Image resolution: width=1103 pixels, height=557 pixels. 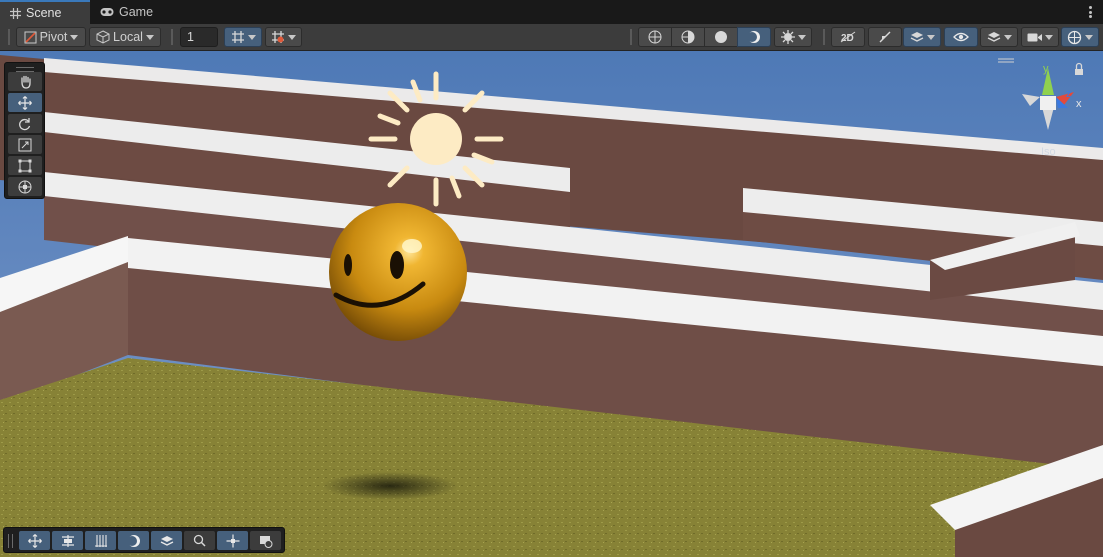 I want to click on increment-snap-icon, so click(x=278, y=37).